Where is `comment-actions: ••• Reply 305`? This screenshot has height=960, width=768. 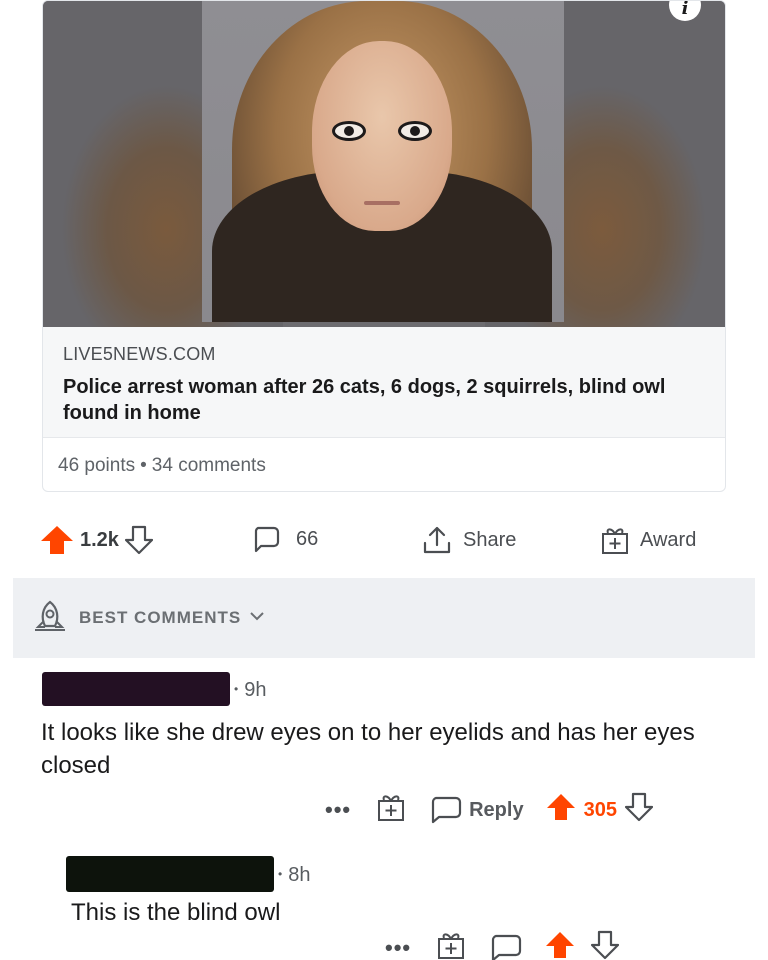 comment-actions: ••• Reply 305 is located at coordinates (489, 810).